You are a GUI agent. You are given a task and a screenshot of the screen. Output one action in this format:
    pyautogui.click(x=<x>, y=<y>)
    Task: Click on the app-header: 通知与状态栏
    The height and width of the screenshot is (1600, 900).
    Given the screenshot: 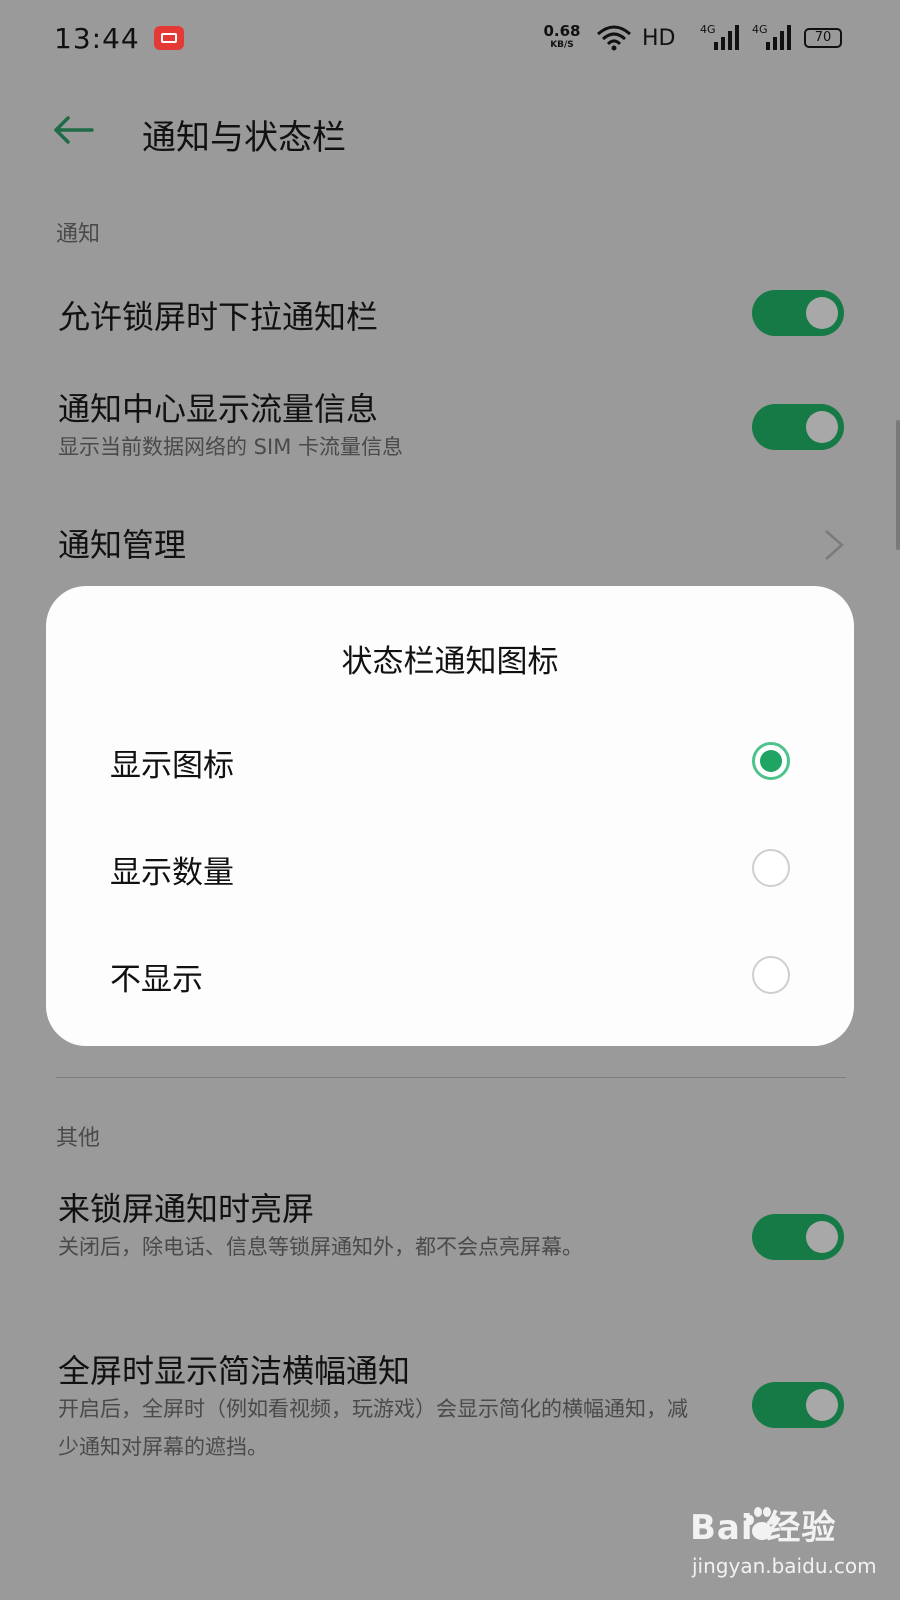 What is the action you would take?
    pyautogui.click(x=450, y=130)
    